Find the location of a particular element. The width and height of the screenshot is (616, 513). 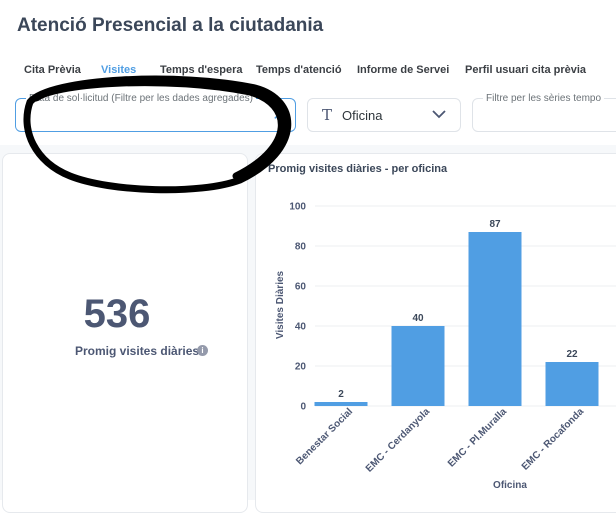

x-tick-label: Benestar Social is located at coordinates (324, 436).